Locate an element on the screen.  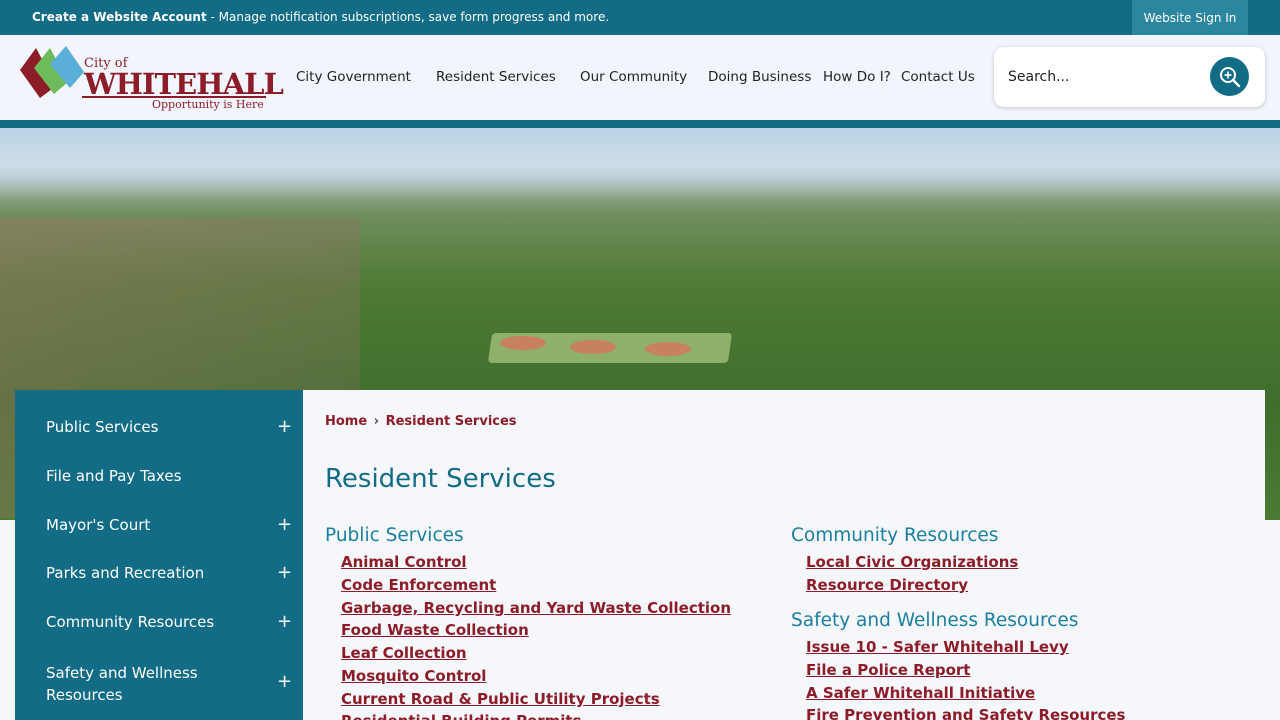
link-leaf-collection: Leaf Collection is located at coordinates (404, 653).